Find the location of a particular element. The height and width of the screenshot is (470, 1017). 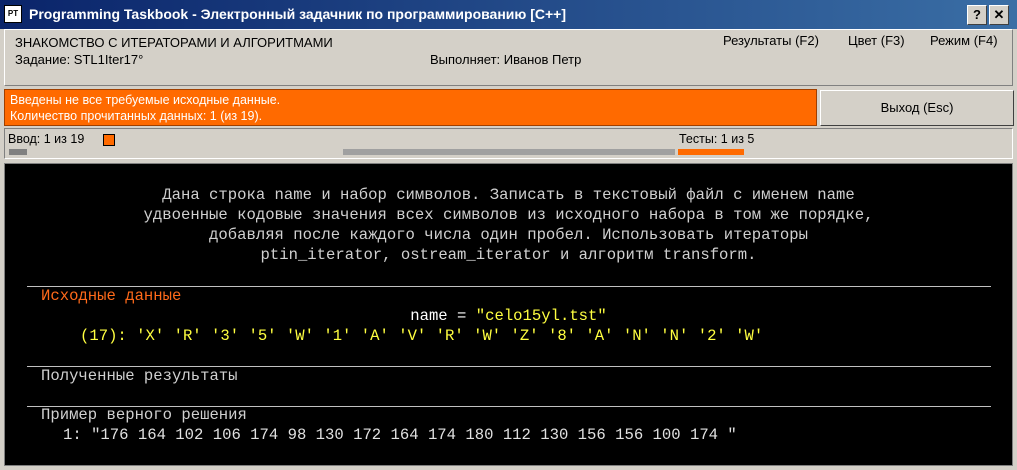

color-menu-item: Цвет (F3) is located at coordinates (876, 40).